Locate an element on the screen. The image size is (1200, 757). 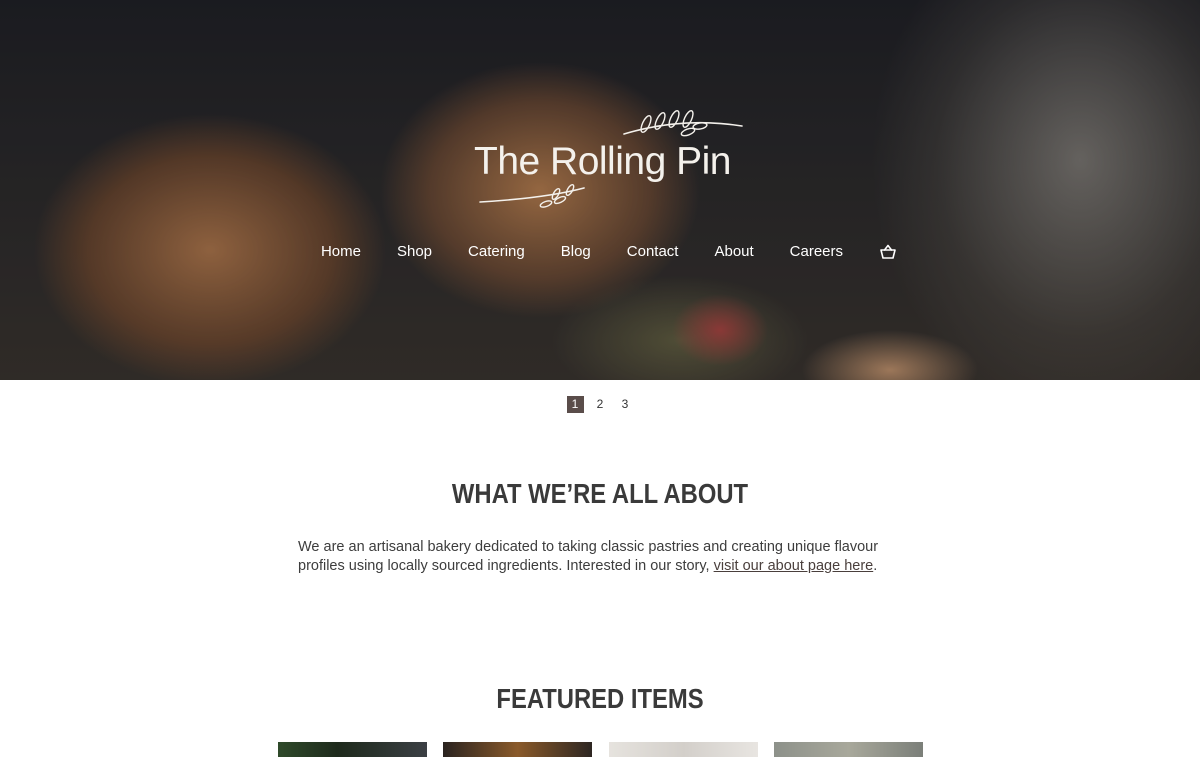
nav-about: About is located at coordinates (733, 252).